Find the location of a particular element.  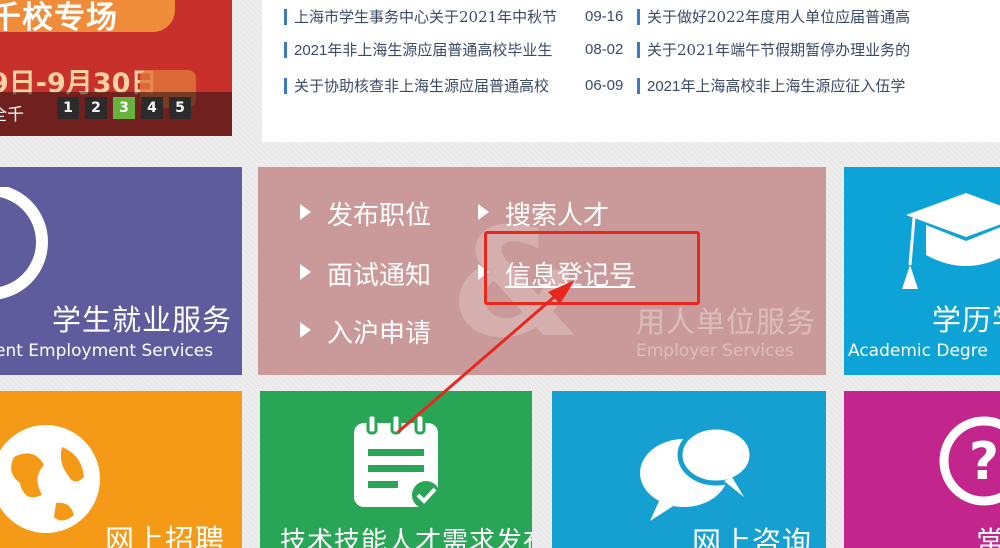

tile-online-consultation: 网上咨询 is located at coordinates (689, 469).